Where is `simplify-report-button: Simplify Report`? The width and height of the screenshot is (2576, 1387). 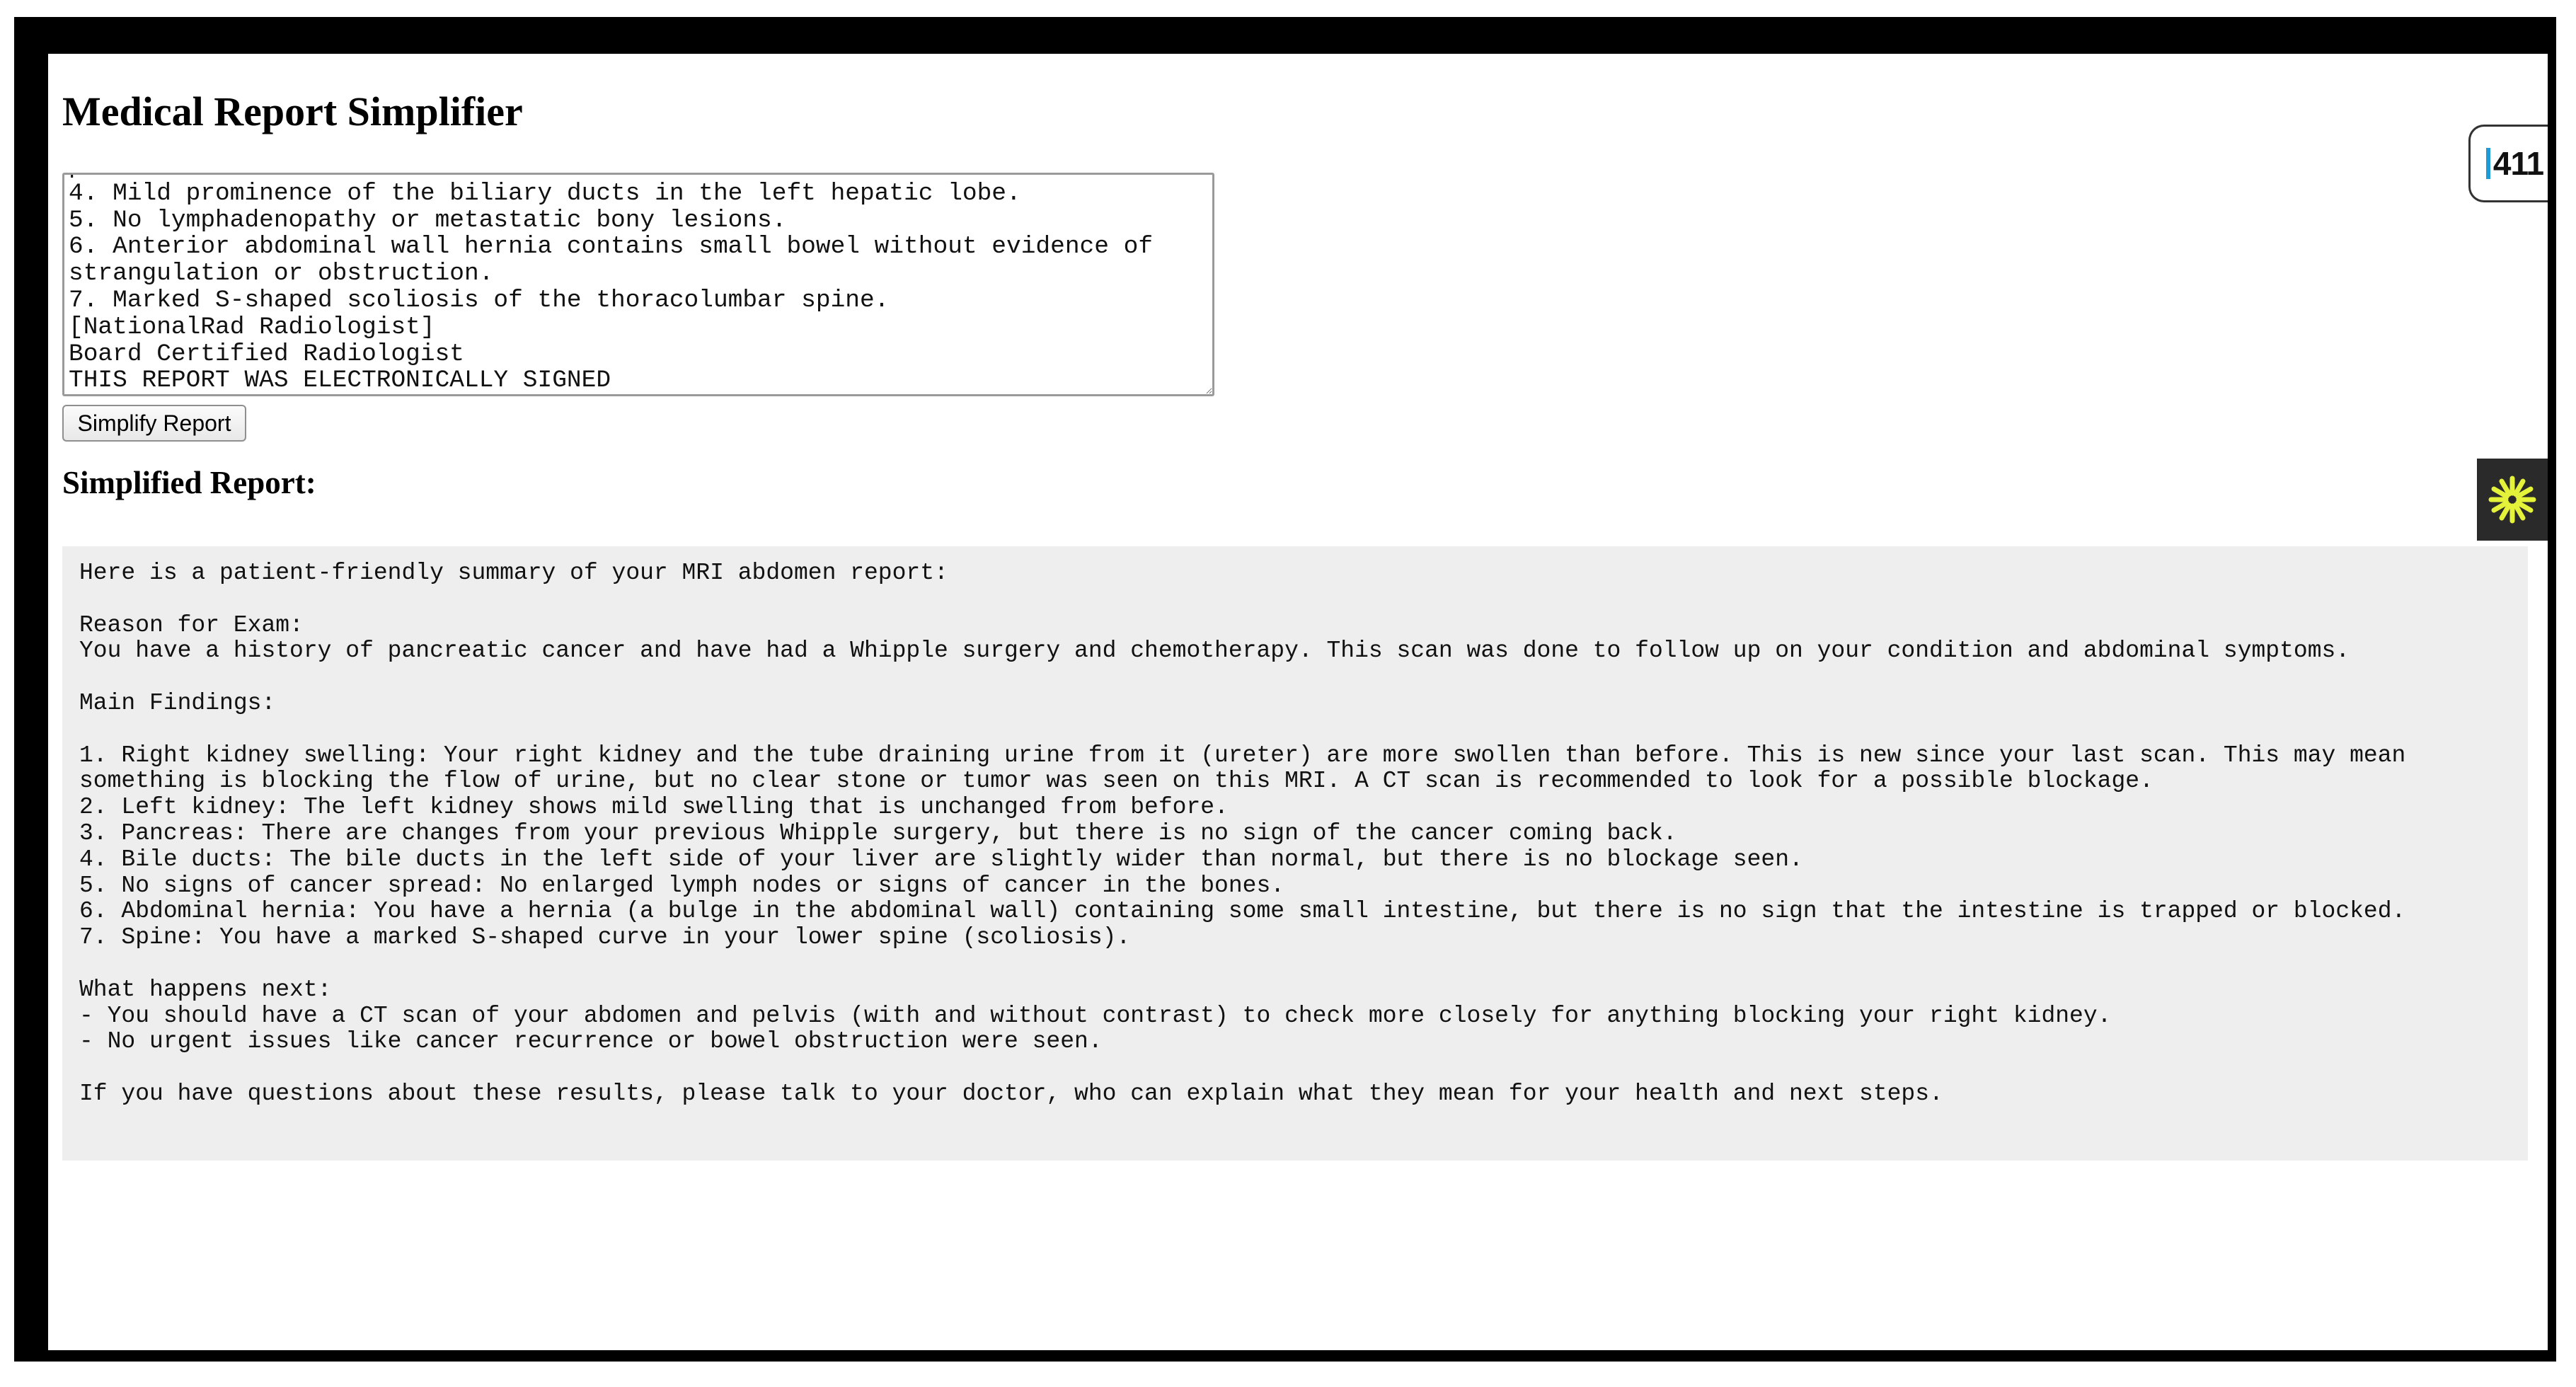 simplify-report-button: Simplify Report is located at coordinates (154, 423).